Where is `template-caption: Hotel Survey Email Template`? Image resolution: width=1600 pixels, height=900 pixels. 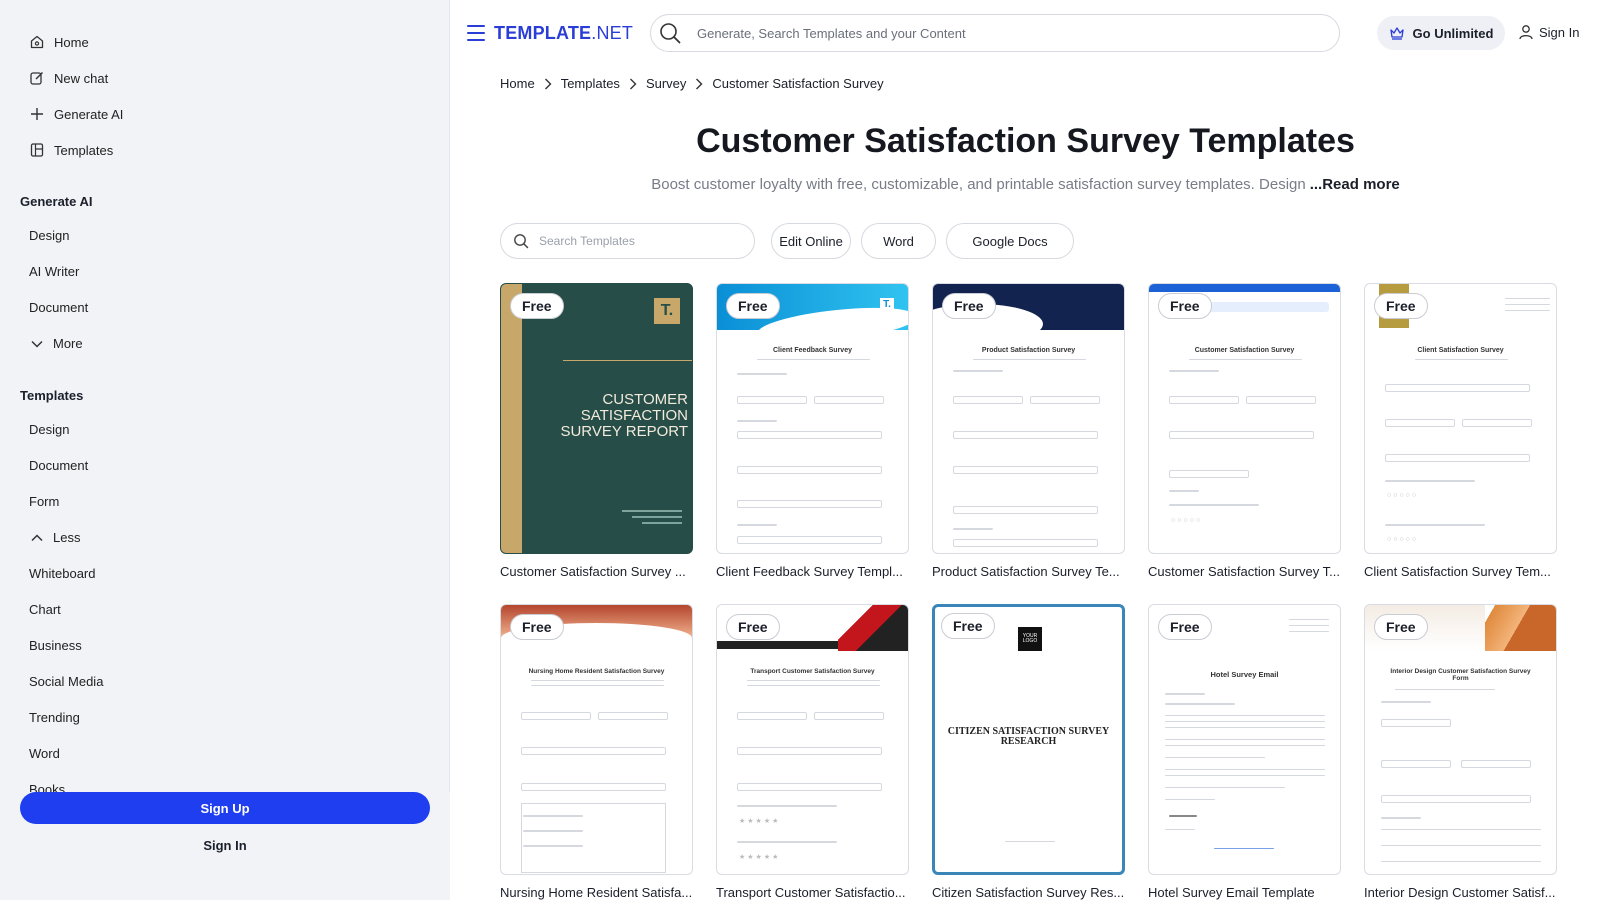
template-caption: Hotel Survey Email Template is located at coordinates (1244, 892).